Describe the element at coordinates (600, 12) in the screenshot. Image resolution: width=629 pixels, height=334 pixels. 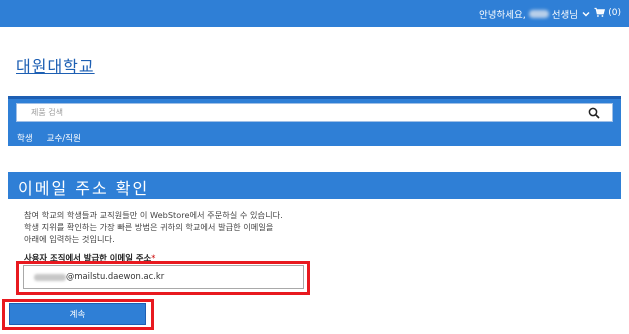
I see `cart-icon` at that location.